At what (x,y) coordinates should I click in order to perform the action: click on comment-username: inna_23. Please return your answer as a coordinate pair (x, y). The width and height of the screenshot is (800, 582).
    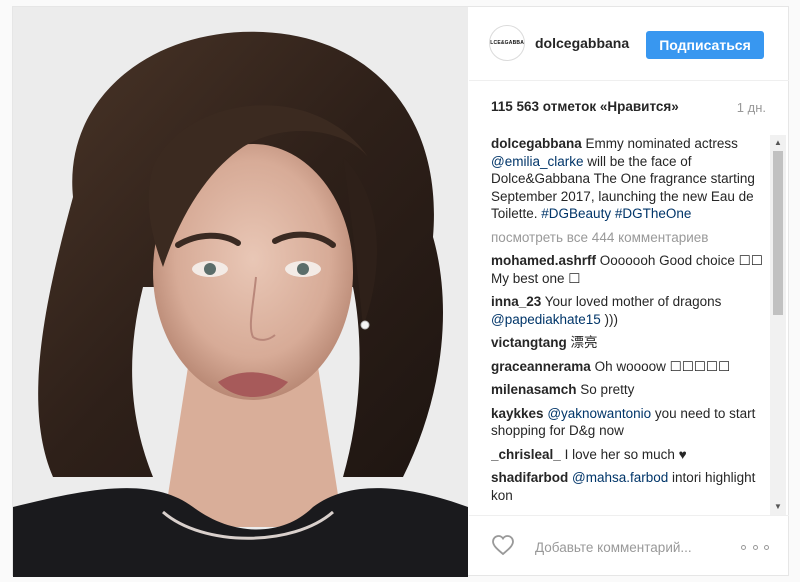
    Looking at the image, I should click on (516, 301).